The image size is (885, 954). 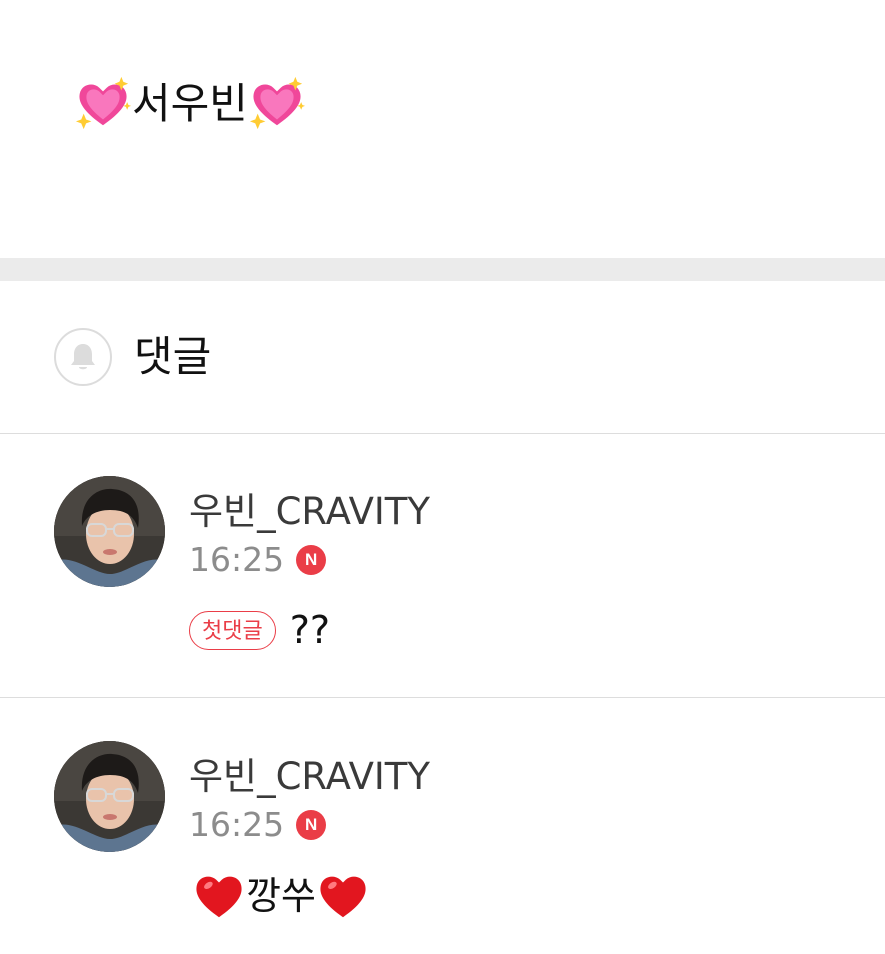 I want to click on comment-notification-button, so click(x=83, y=357).